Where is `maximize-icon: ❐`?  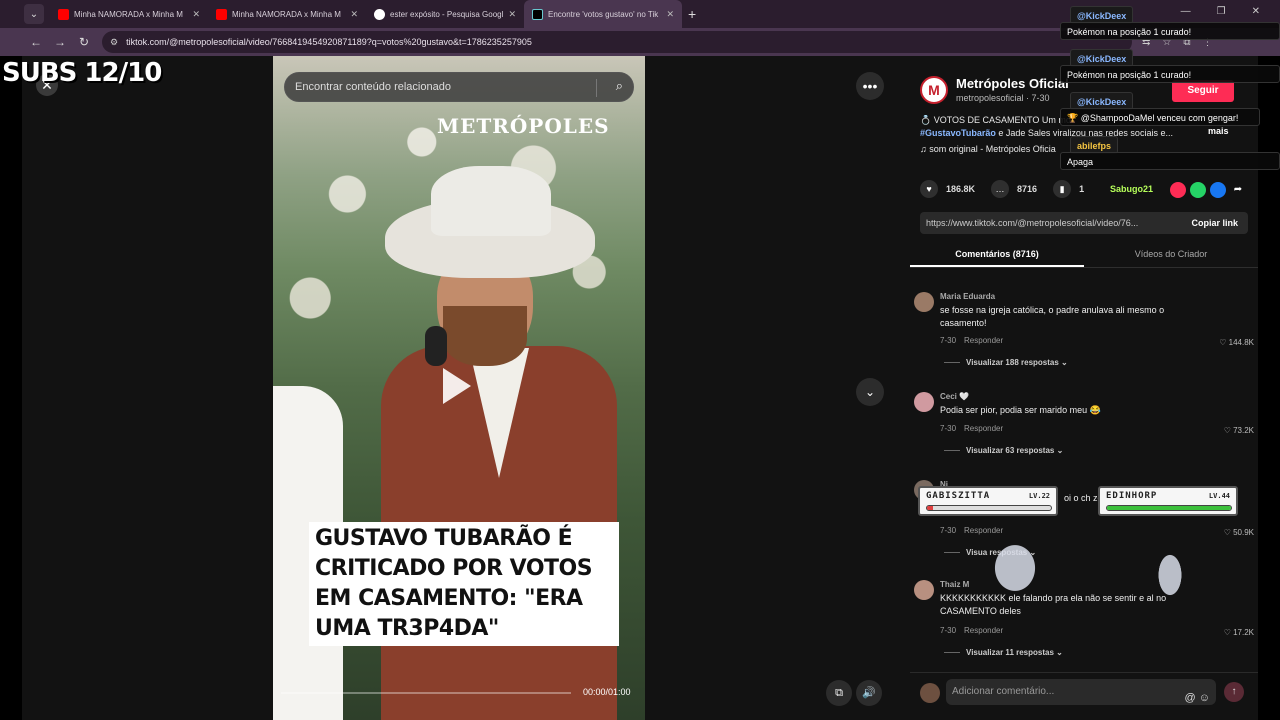
maximize-icon: ❐ is located at coordinates (1221, 11).